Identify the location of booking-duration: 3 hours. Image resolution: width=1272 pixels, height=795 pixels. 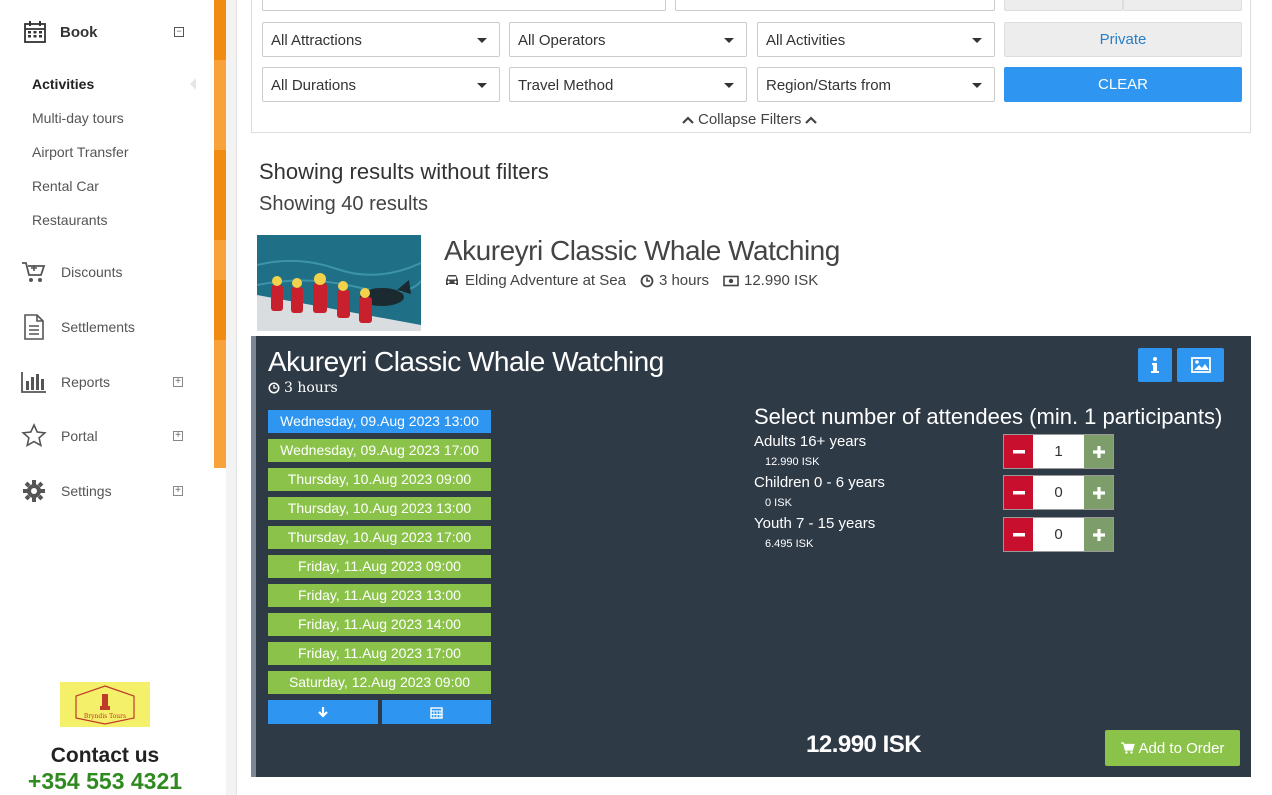
(303, 388).